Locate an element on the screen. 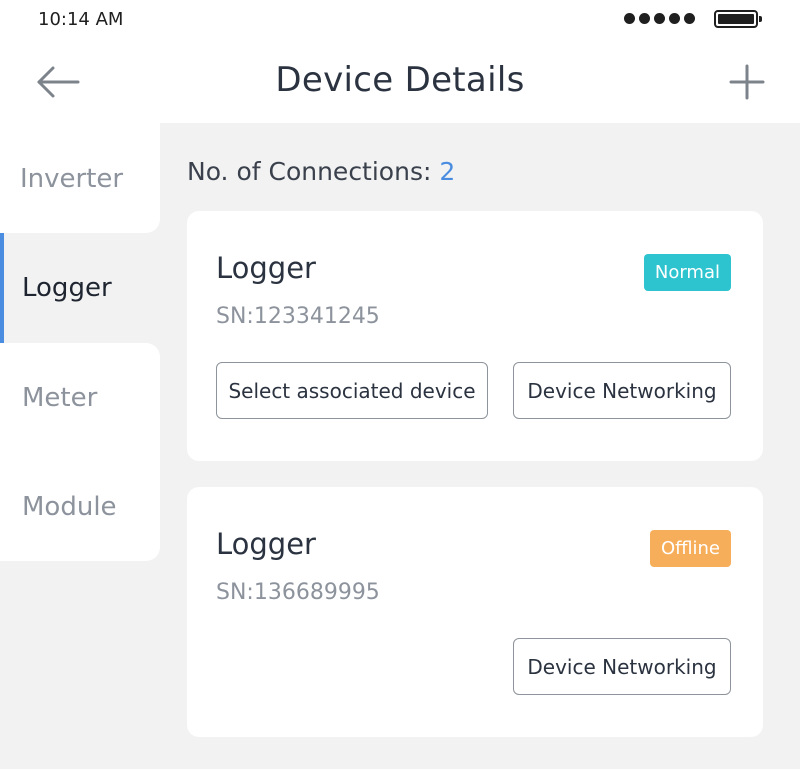 This screenshot has height=769, width=800. device-serial-number: SN:136689995 is located at coordinates (298, 592).